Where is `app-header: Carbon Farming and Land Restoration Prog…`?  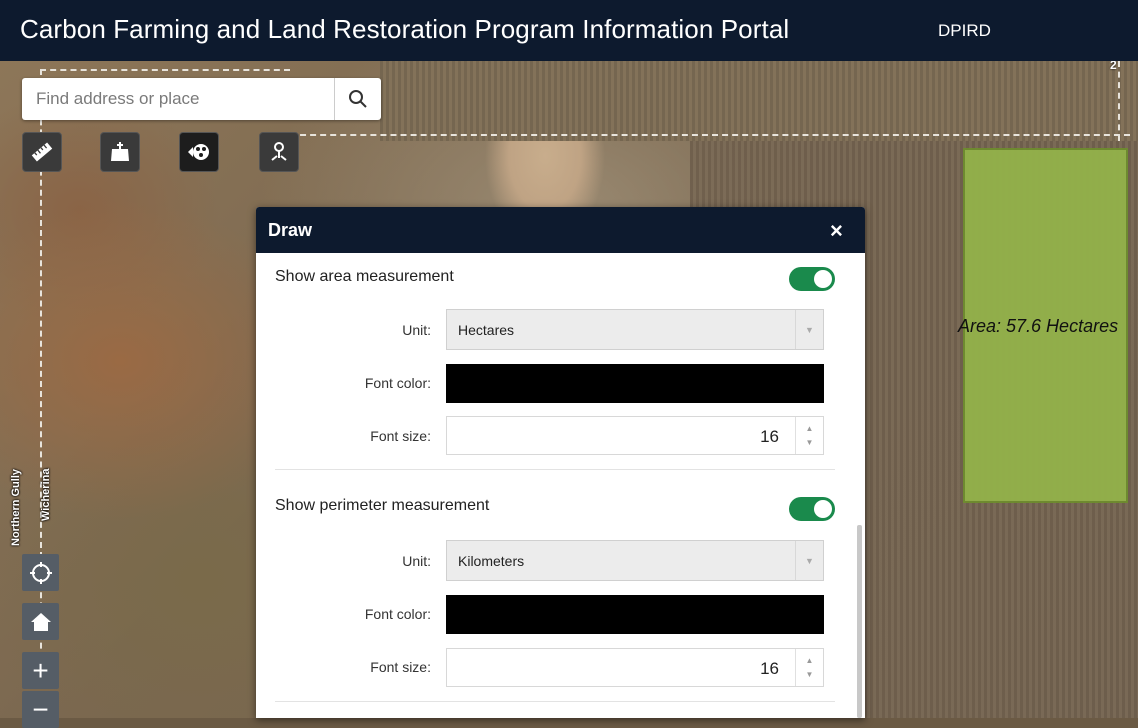 app-header: Carbon Farming and Land Restoration Prog… is located at coordinates (569, 30).